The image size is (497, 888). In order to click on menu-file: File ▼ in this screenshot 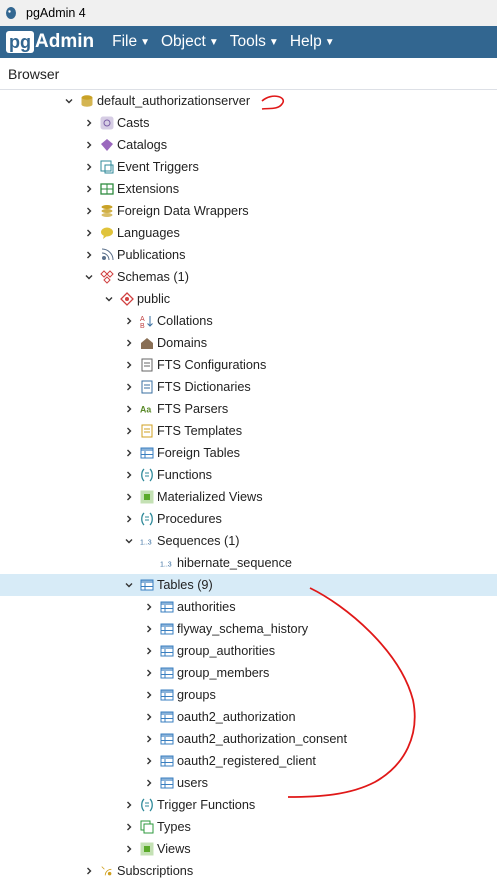, I will do `click(131, 42)`.